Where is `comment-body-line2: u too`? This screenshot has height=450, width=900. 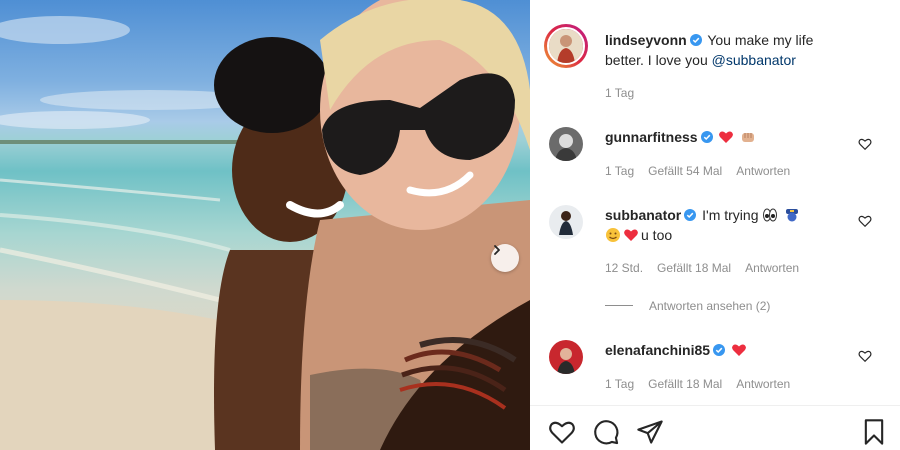 comment-body-line2: u too is located at coordinates (657, 235).